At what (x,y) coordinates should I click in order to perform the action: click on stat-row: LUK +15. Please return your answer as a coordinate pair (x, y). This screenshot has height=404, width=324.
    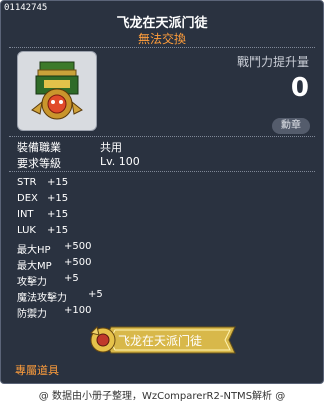
    Looking at the image, I should click on (42, 230).